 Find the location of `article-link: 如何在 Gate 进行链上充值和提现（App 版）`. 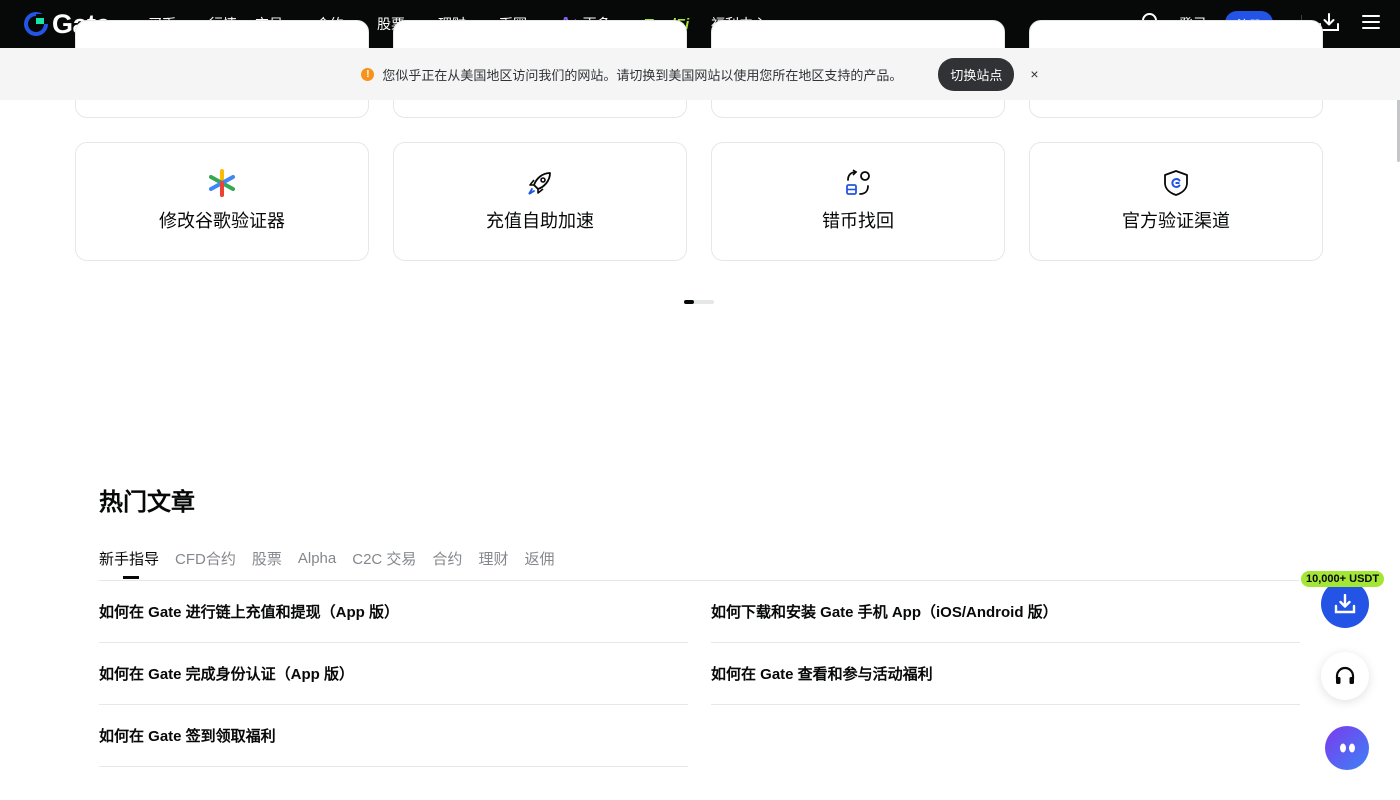

article-link: 如何在 Gate 进行链上充值和提现（App 版） is located at coordinates (393, 612).